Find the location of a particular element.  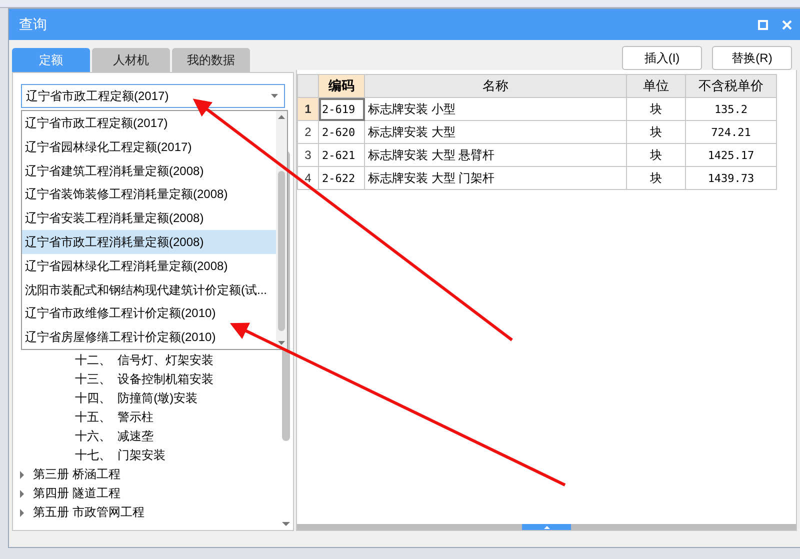

table-cell: 2-619 is located at coordinates (341, 109).